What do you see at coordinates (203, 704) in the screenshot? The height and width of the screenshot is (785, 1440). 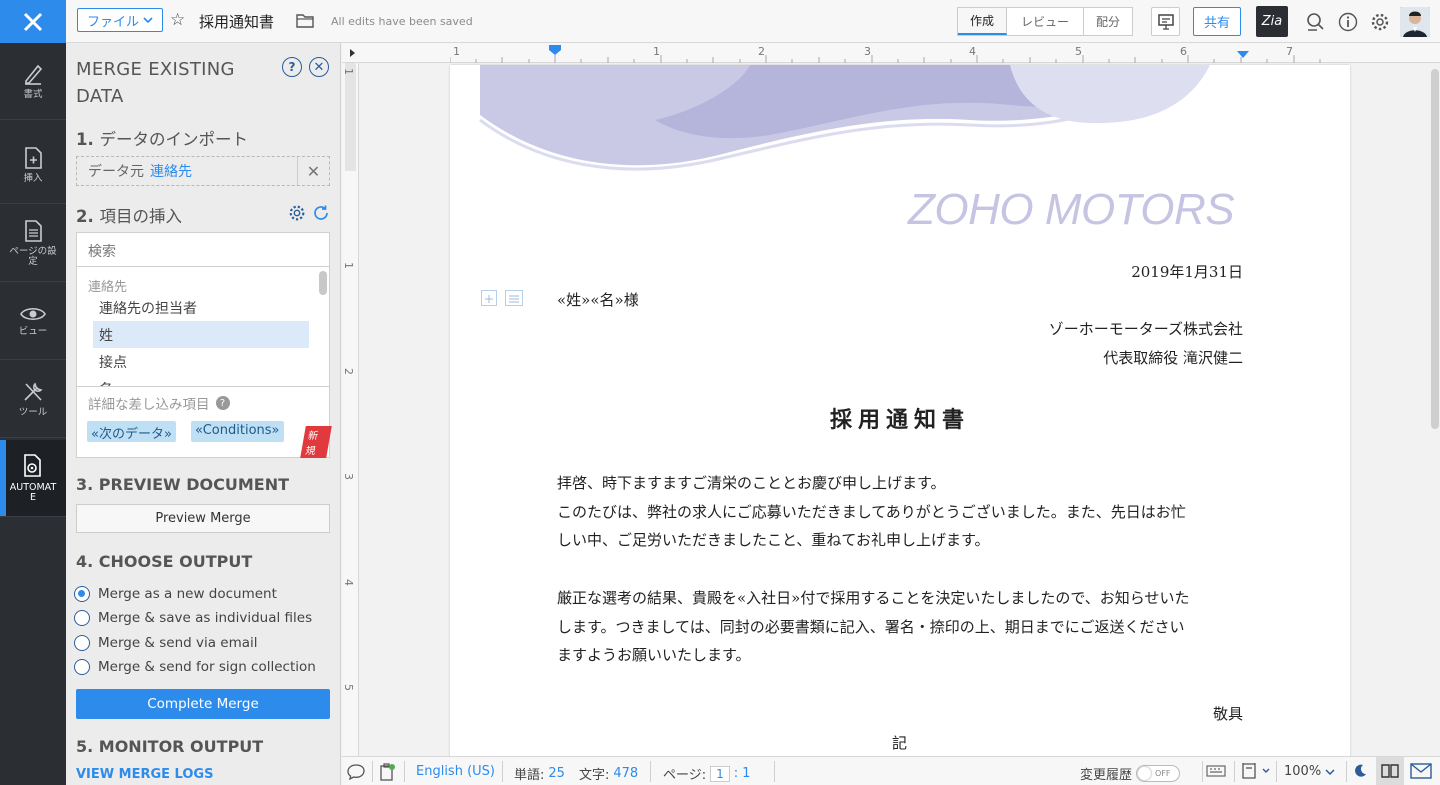 I see `complete-merge-button: Complete Merge` at bounding box center [203, 704].